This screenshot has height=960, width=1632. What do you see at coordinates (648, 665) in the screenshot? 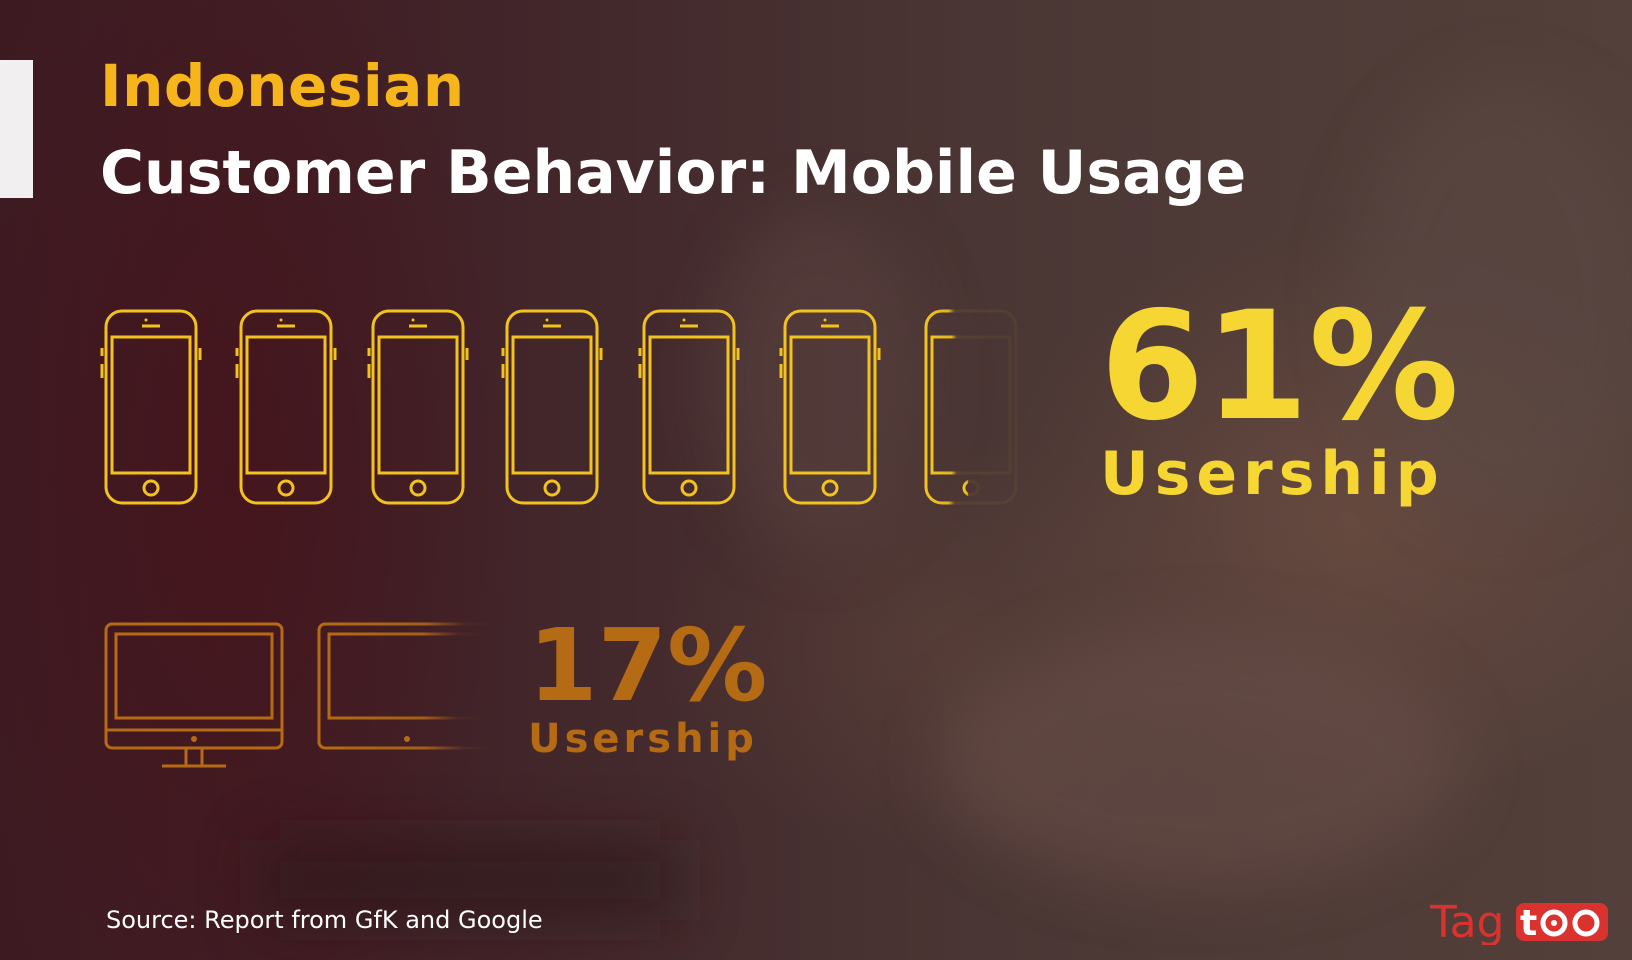
I see `desktop-percent: 17%` at bounding box center [648, 665].